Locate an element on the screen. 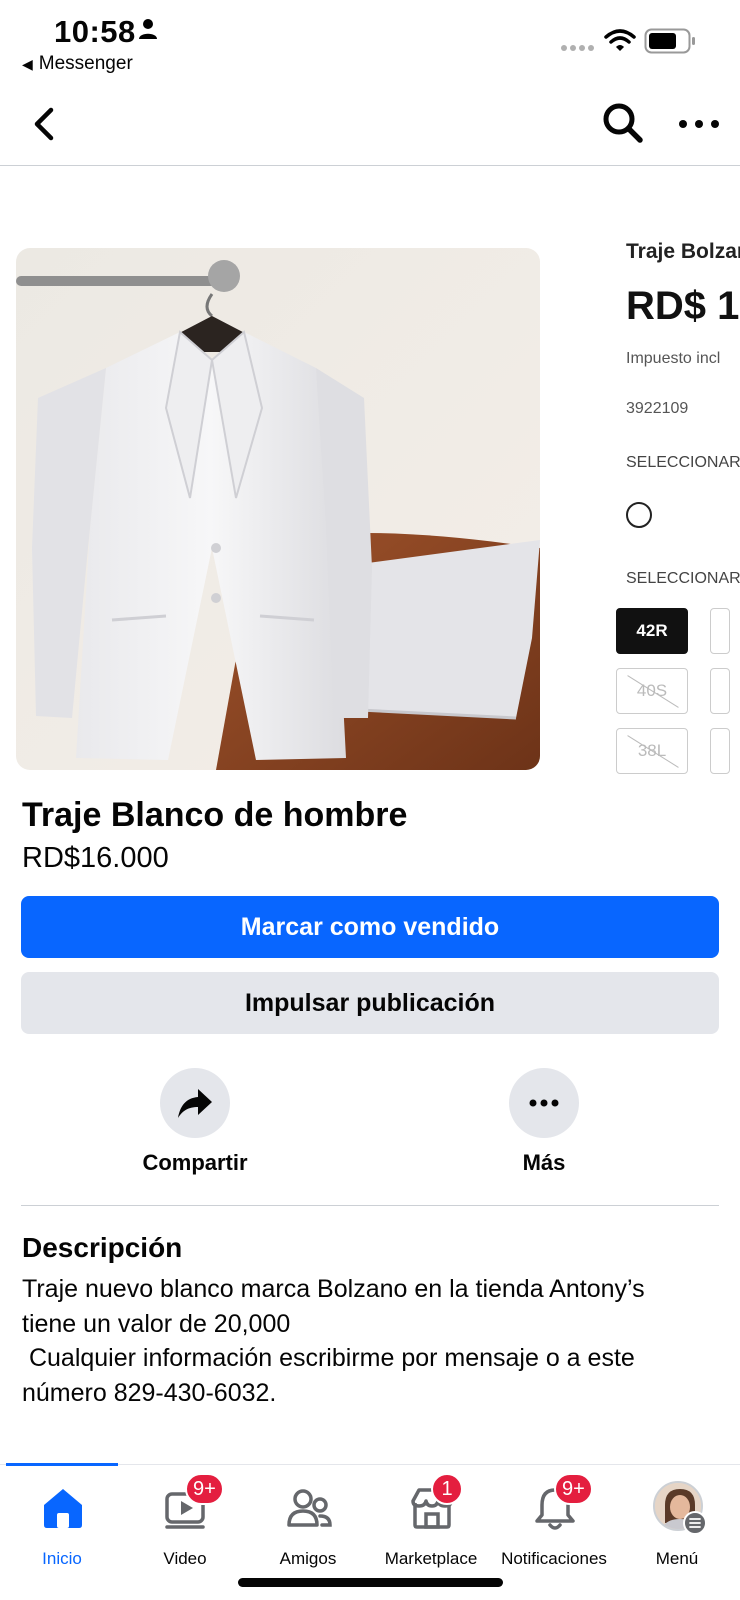 The height and width of the screenshot is (1600, 740). tab-amigos: Amigos is located at coordinates (308, 1524).